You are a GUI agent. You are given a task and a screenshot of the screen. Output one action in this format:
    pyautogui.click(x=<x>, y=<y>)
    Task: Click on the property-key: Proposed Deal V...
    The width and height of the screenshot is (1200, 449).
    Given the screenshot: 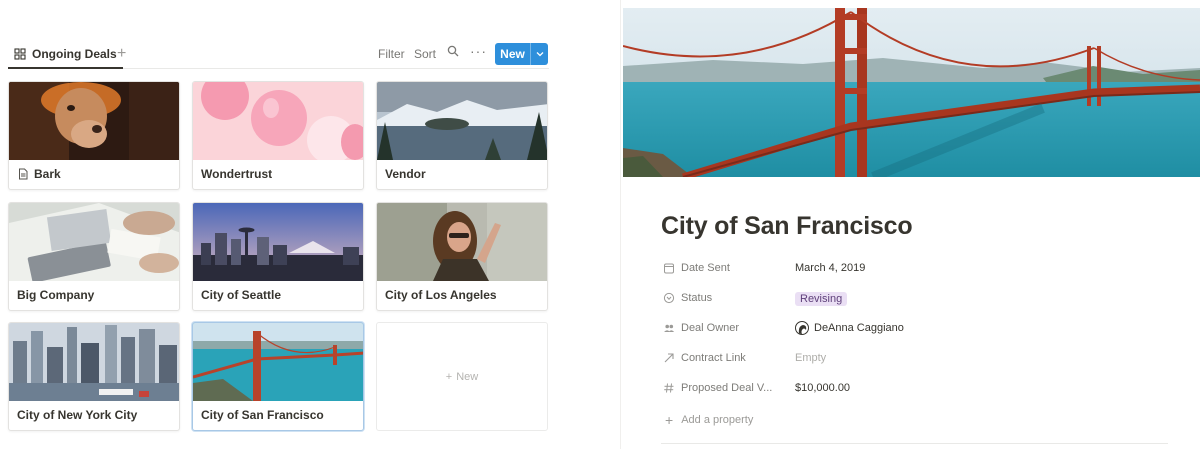 What is the action you would take?
    pyautogui.click(x=717, y=388)
    